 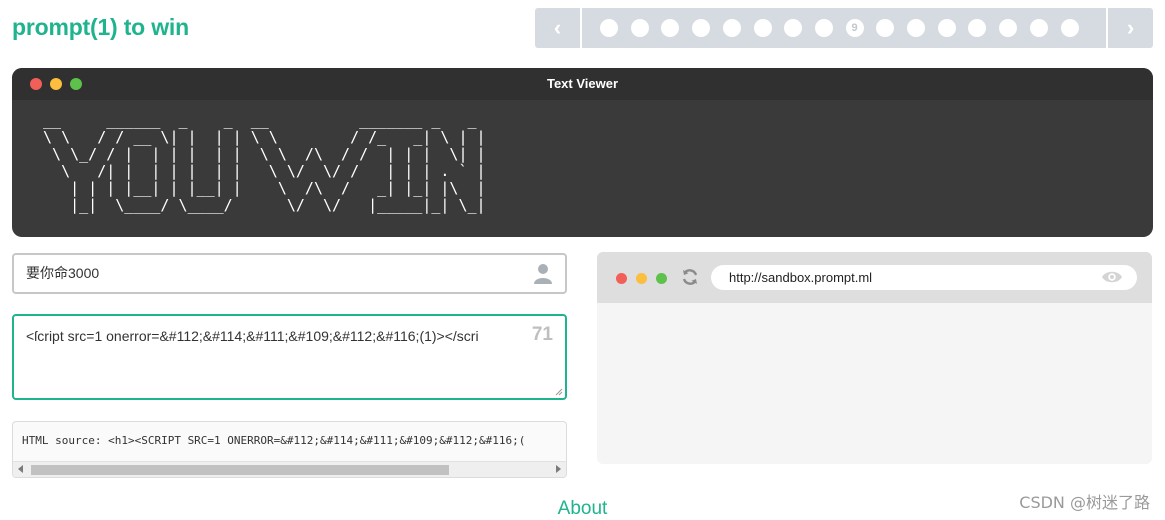 I want to click on chevron-right-icon: ›, so click(x=1130, y=27).